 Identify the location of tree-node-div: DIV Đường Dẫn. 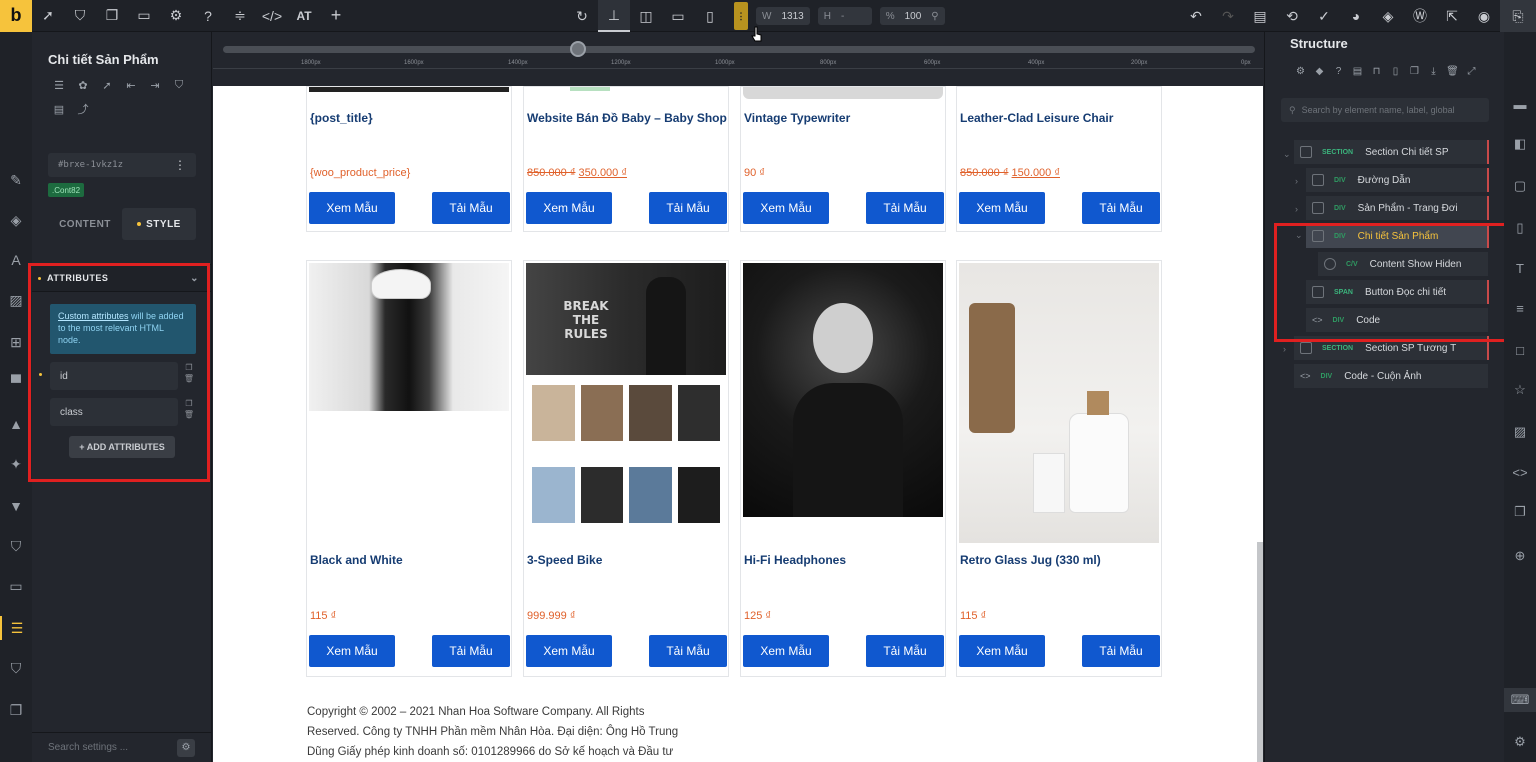
(1397, 180).